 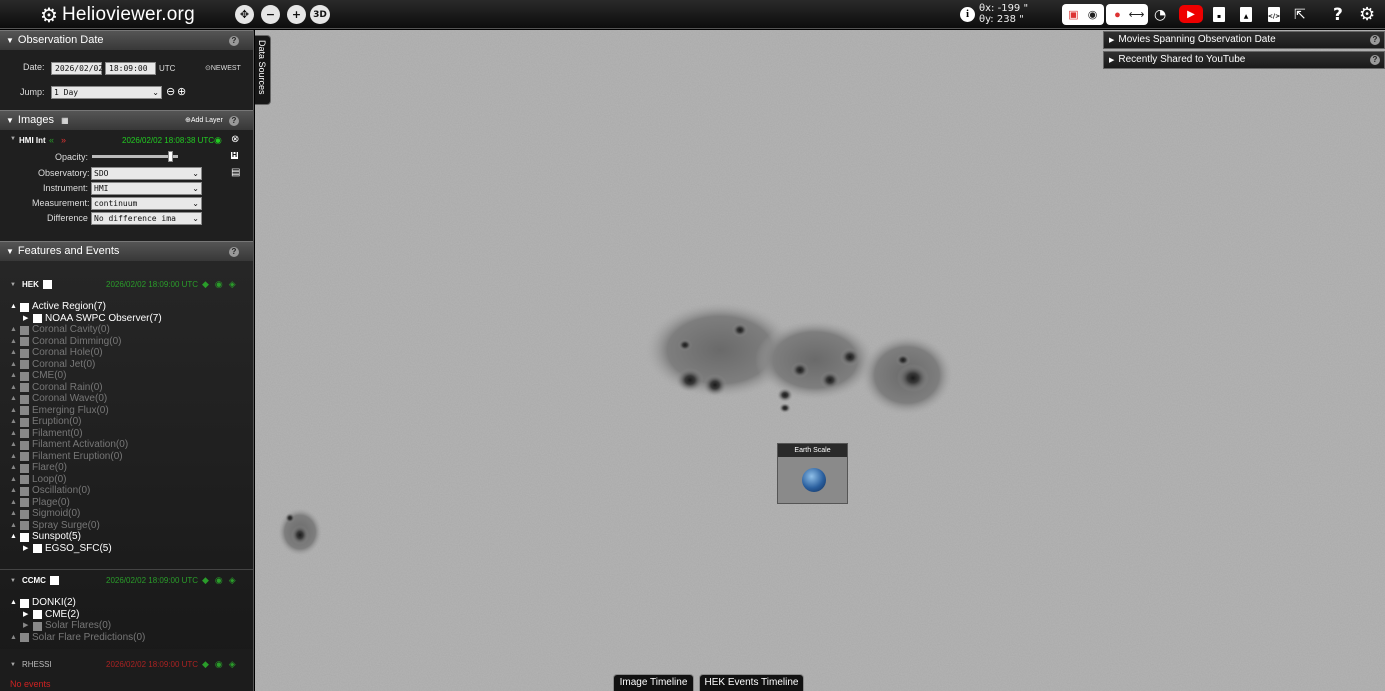 What do you see at coordinates (146, 173) in the screenshot?
I see `observatory-select: SDO ⌄` at bounding box center [146, 173].